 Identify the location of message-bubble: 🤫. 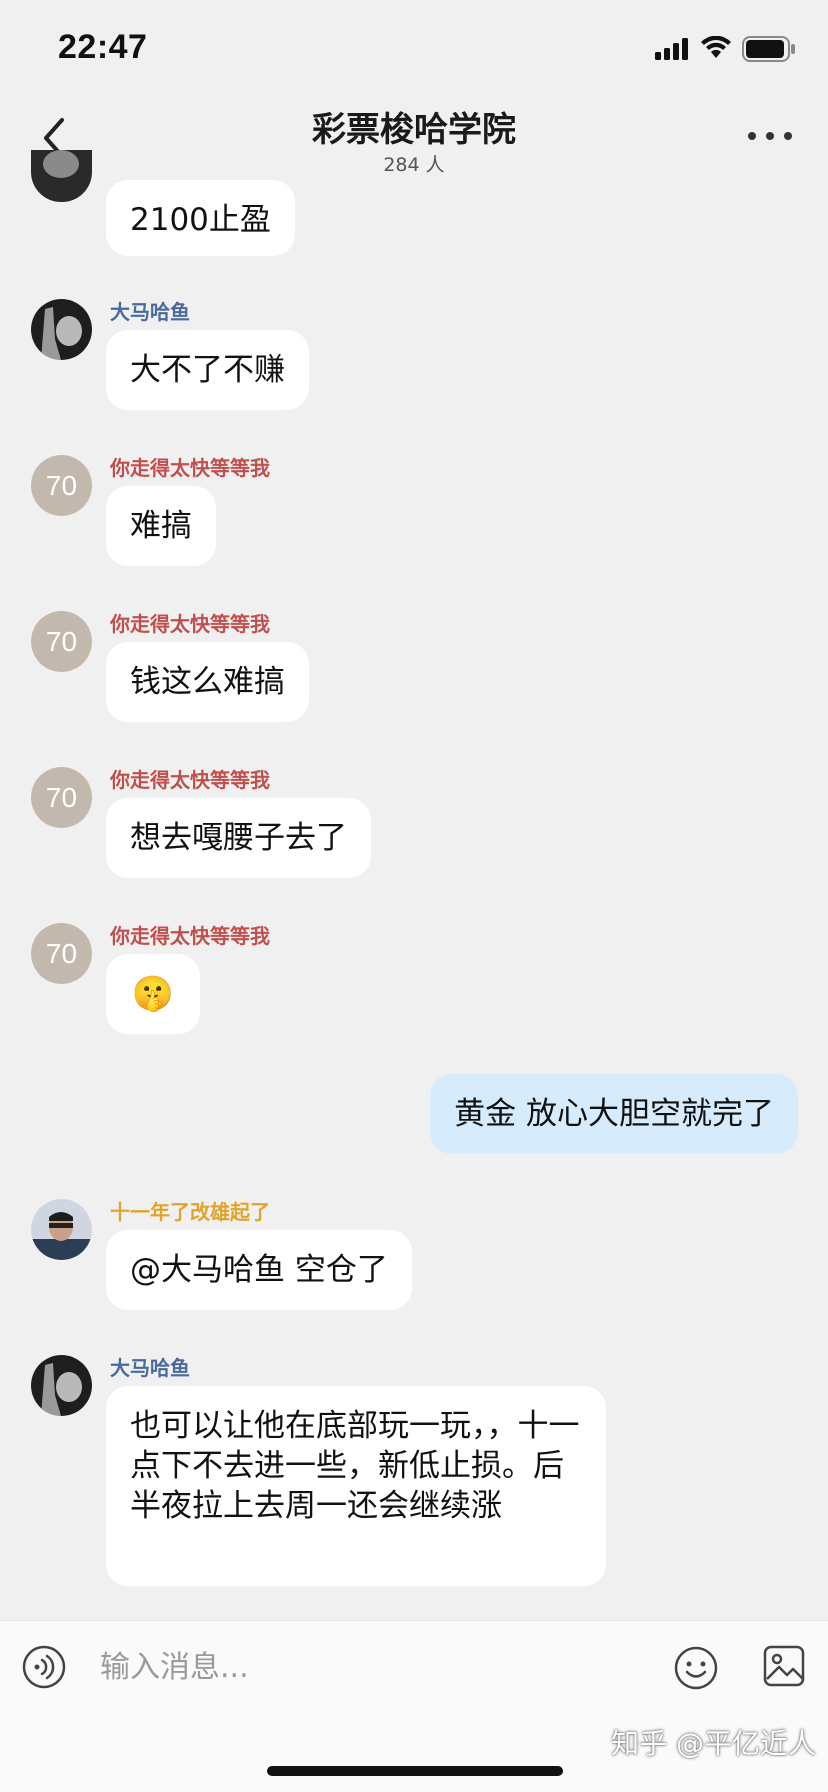
(153, 994).